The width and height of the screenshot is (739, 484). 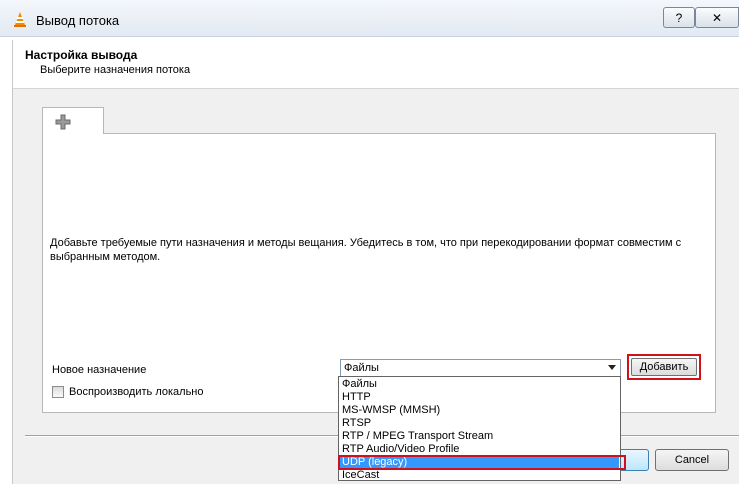 I want to click on dropdown-option: HTTP, so click(x=479, y=397).